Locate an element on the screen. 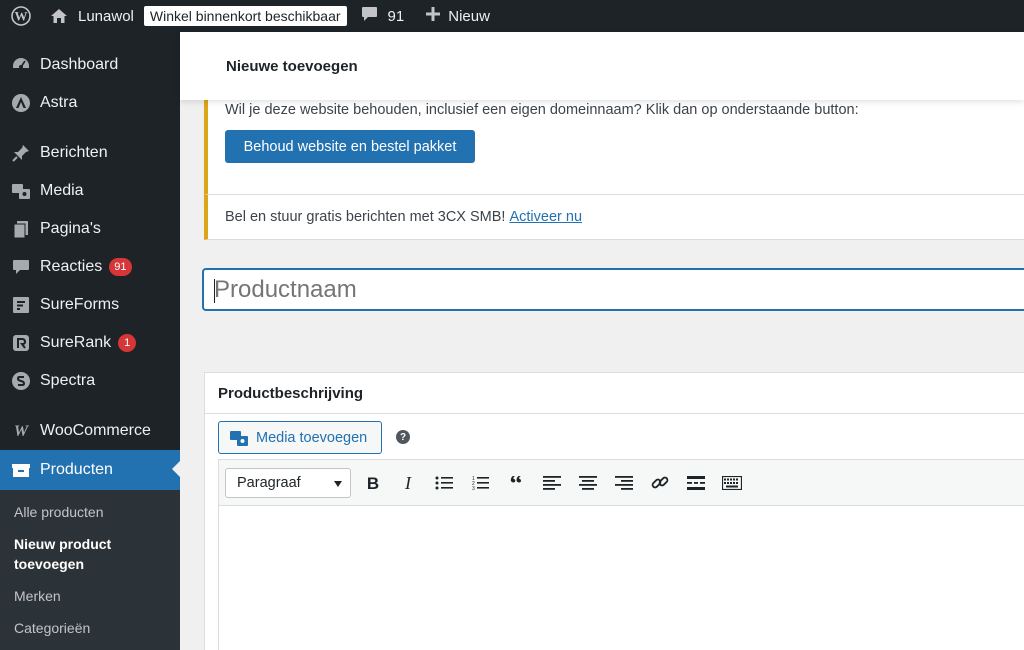  sidebar-item-label: Berichten is located at coordinates (74, 152).